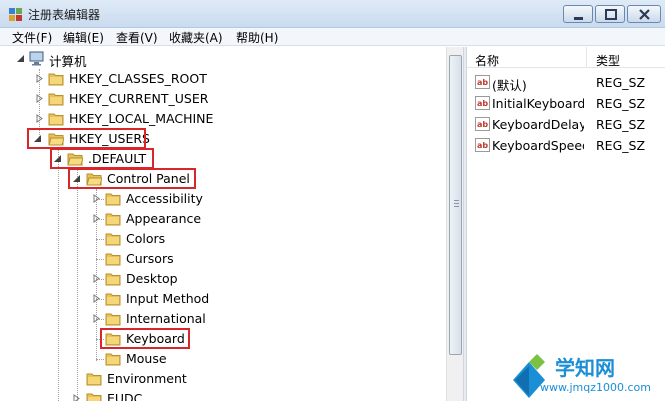  What do you see at coordinates (578, 18) in the screenshot?
I see `minimize-icon` at bounding box center [578, 18].